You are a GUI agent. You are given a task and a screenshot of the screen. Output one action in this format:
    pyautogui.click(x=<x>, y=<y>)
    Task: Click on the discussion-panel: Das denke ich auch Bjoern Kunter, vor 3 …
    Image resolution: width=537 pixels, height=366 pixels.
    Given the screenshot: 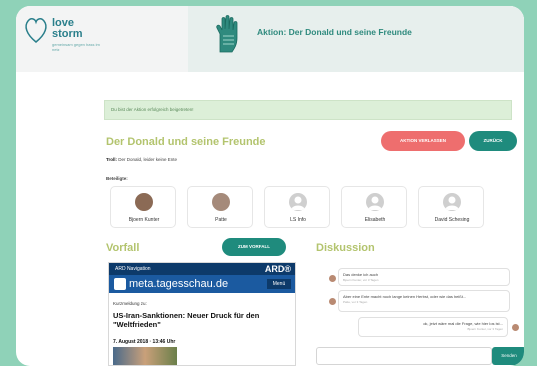 What is the action you would take?
    pyautogui.click(x=418, y=301)
    